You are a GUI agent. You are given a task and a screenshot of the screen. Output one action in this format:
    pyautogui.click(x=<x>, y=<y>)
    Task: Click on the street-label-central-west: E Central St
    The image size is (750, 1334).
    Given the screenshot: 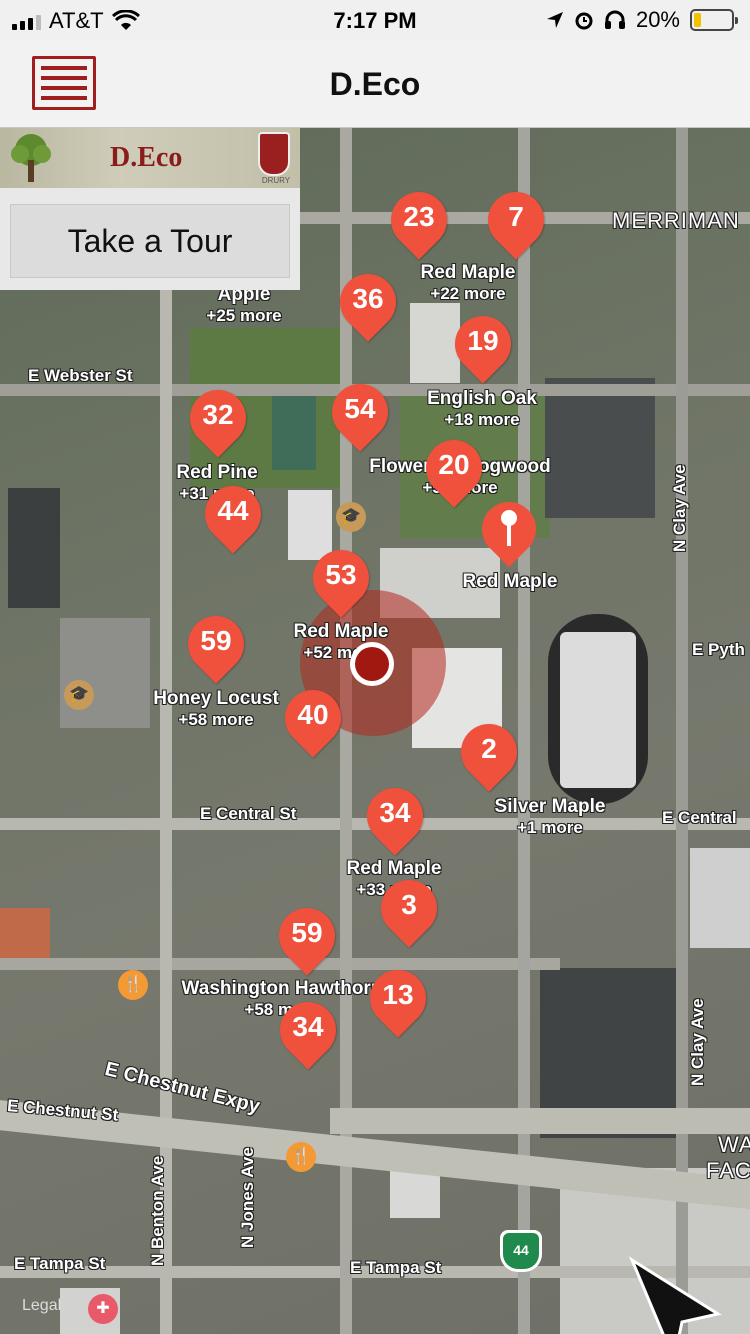 What is the action you would take?
    pyautogui.click(x=248, y=813)
    